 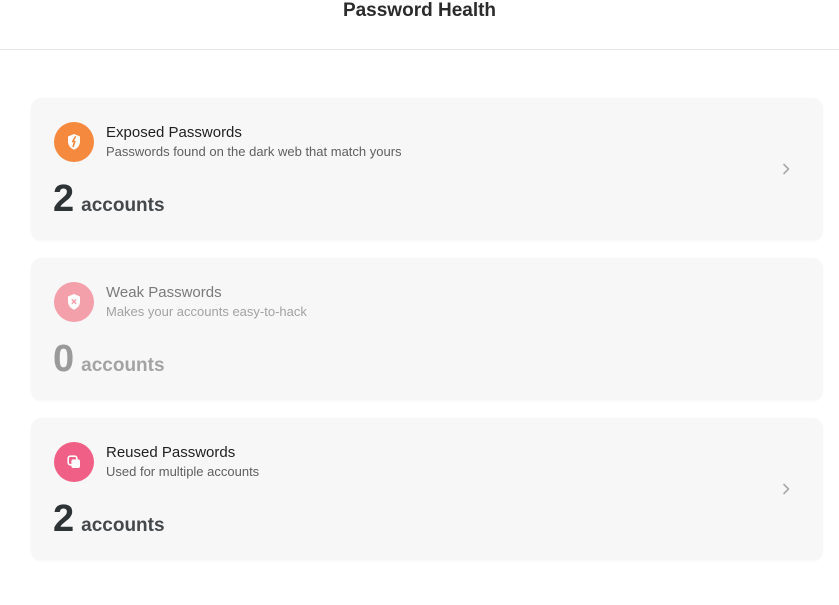 What do you see at coordinates (164, 292) in the screenshot?
I see `card-title: Weak Passwords` at bounding box center [164, 292].